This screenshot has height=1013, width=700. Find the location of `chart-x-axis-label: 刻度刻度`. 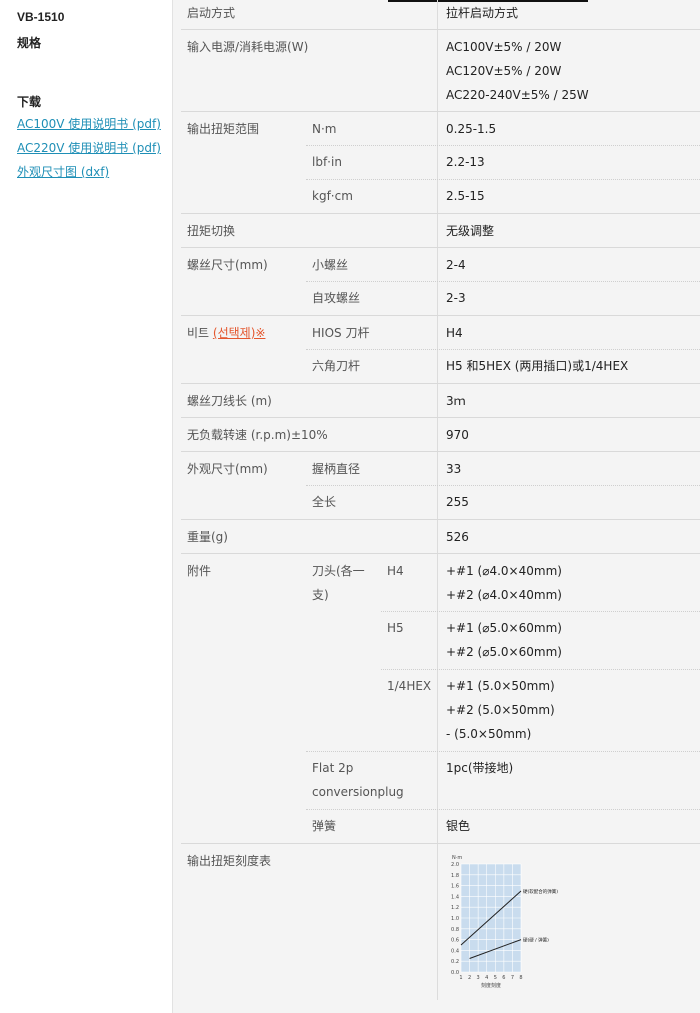

chart-x-axis-label: 刻度刻度 is located at coordinates (491, 985).